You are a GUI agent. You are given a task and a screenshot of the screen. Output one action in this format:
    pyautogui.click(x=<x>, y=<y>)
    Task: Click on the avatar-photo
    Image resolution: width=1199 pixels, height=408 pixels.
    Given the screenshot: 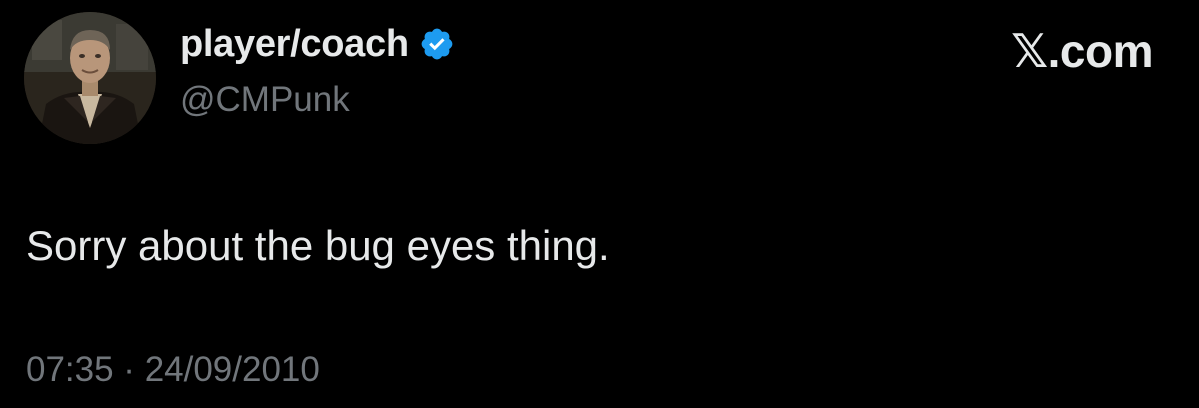 What is the action you would take?
    pyautogui.click(x=90, y=78)
    